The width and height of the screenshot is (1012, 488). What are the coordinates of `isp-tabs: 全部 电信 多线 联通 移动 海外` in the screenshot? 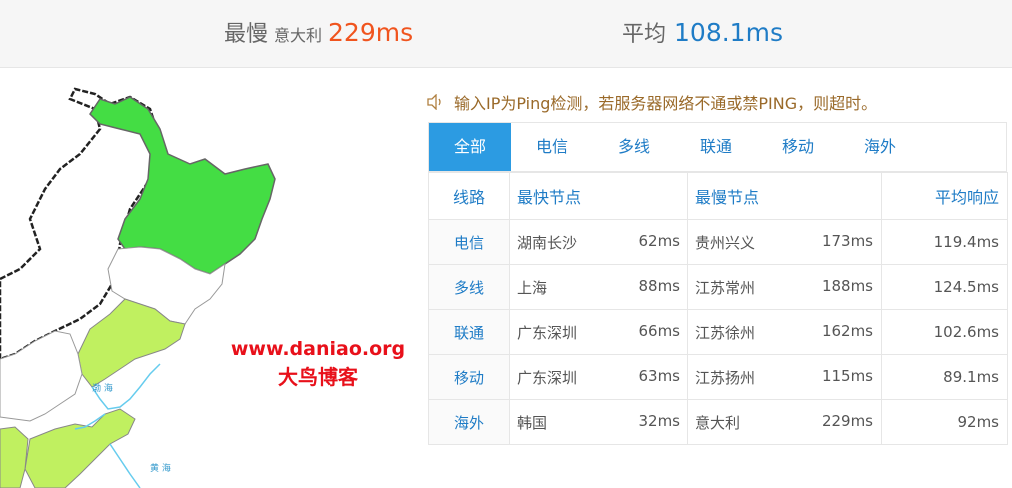 It's located at (717, 147).